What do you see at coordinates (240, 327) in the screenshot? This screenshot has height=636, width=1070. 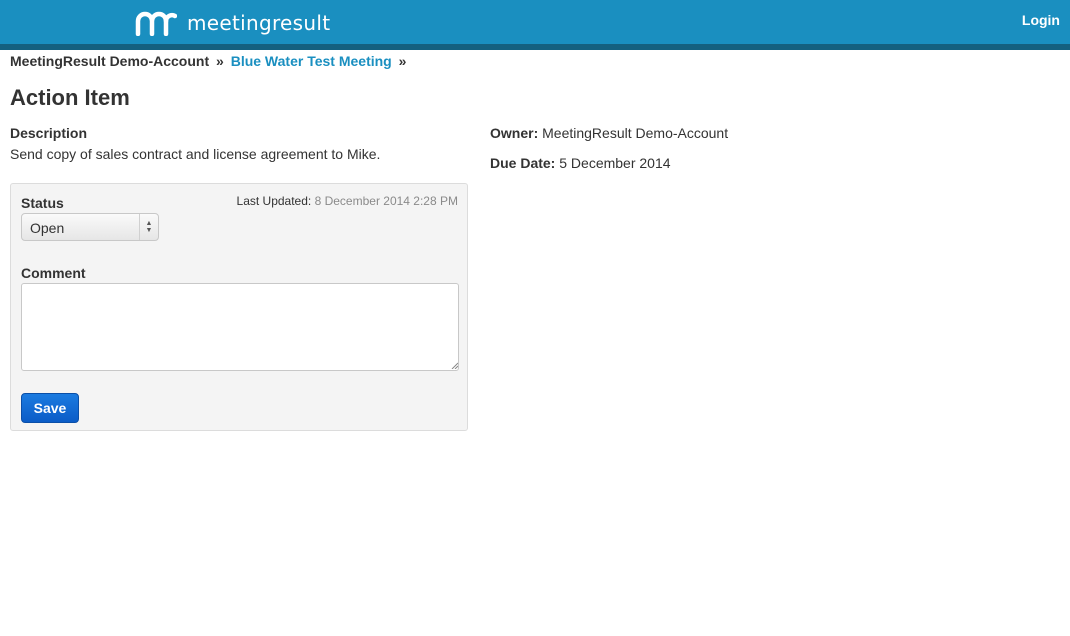 I see `comment-textarea` at bounding box center [240, 327].